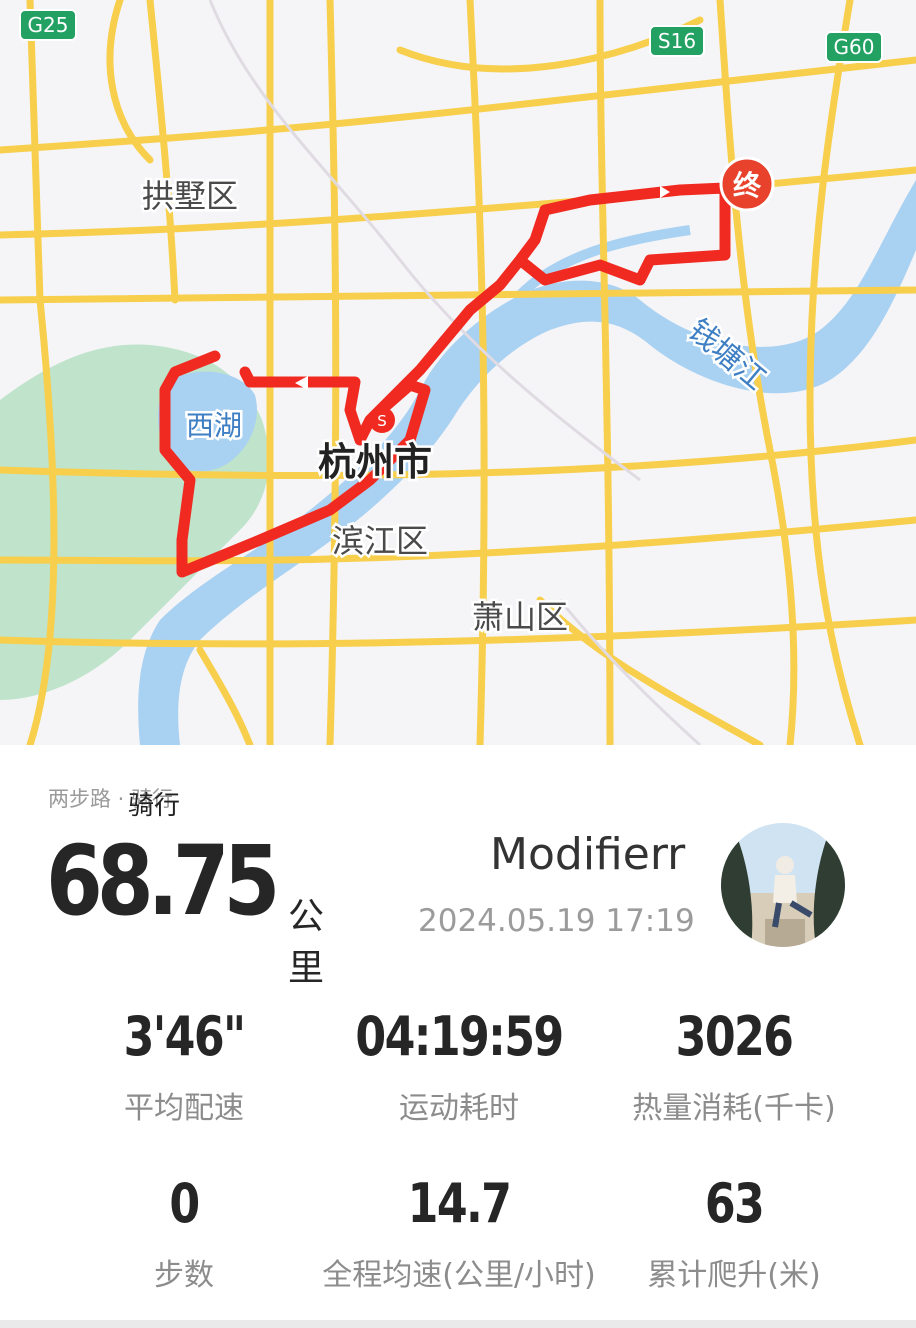 This screenshot has width=916, height=1328. I want to click on activity-type-line: 两步路 · 骑行 骑行, so click(178, 803).